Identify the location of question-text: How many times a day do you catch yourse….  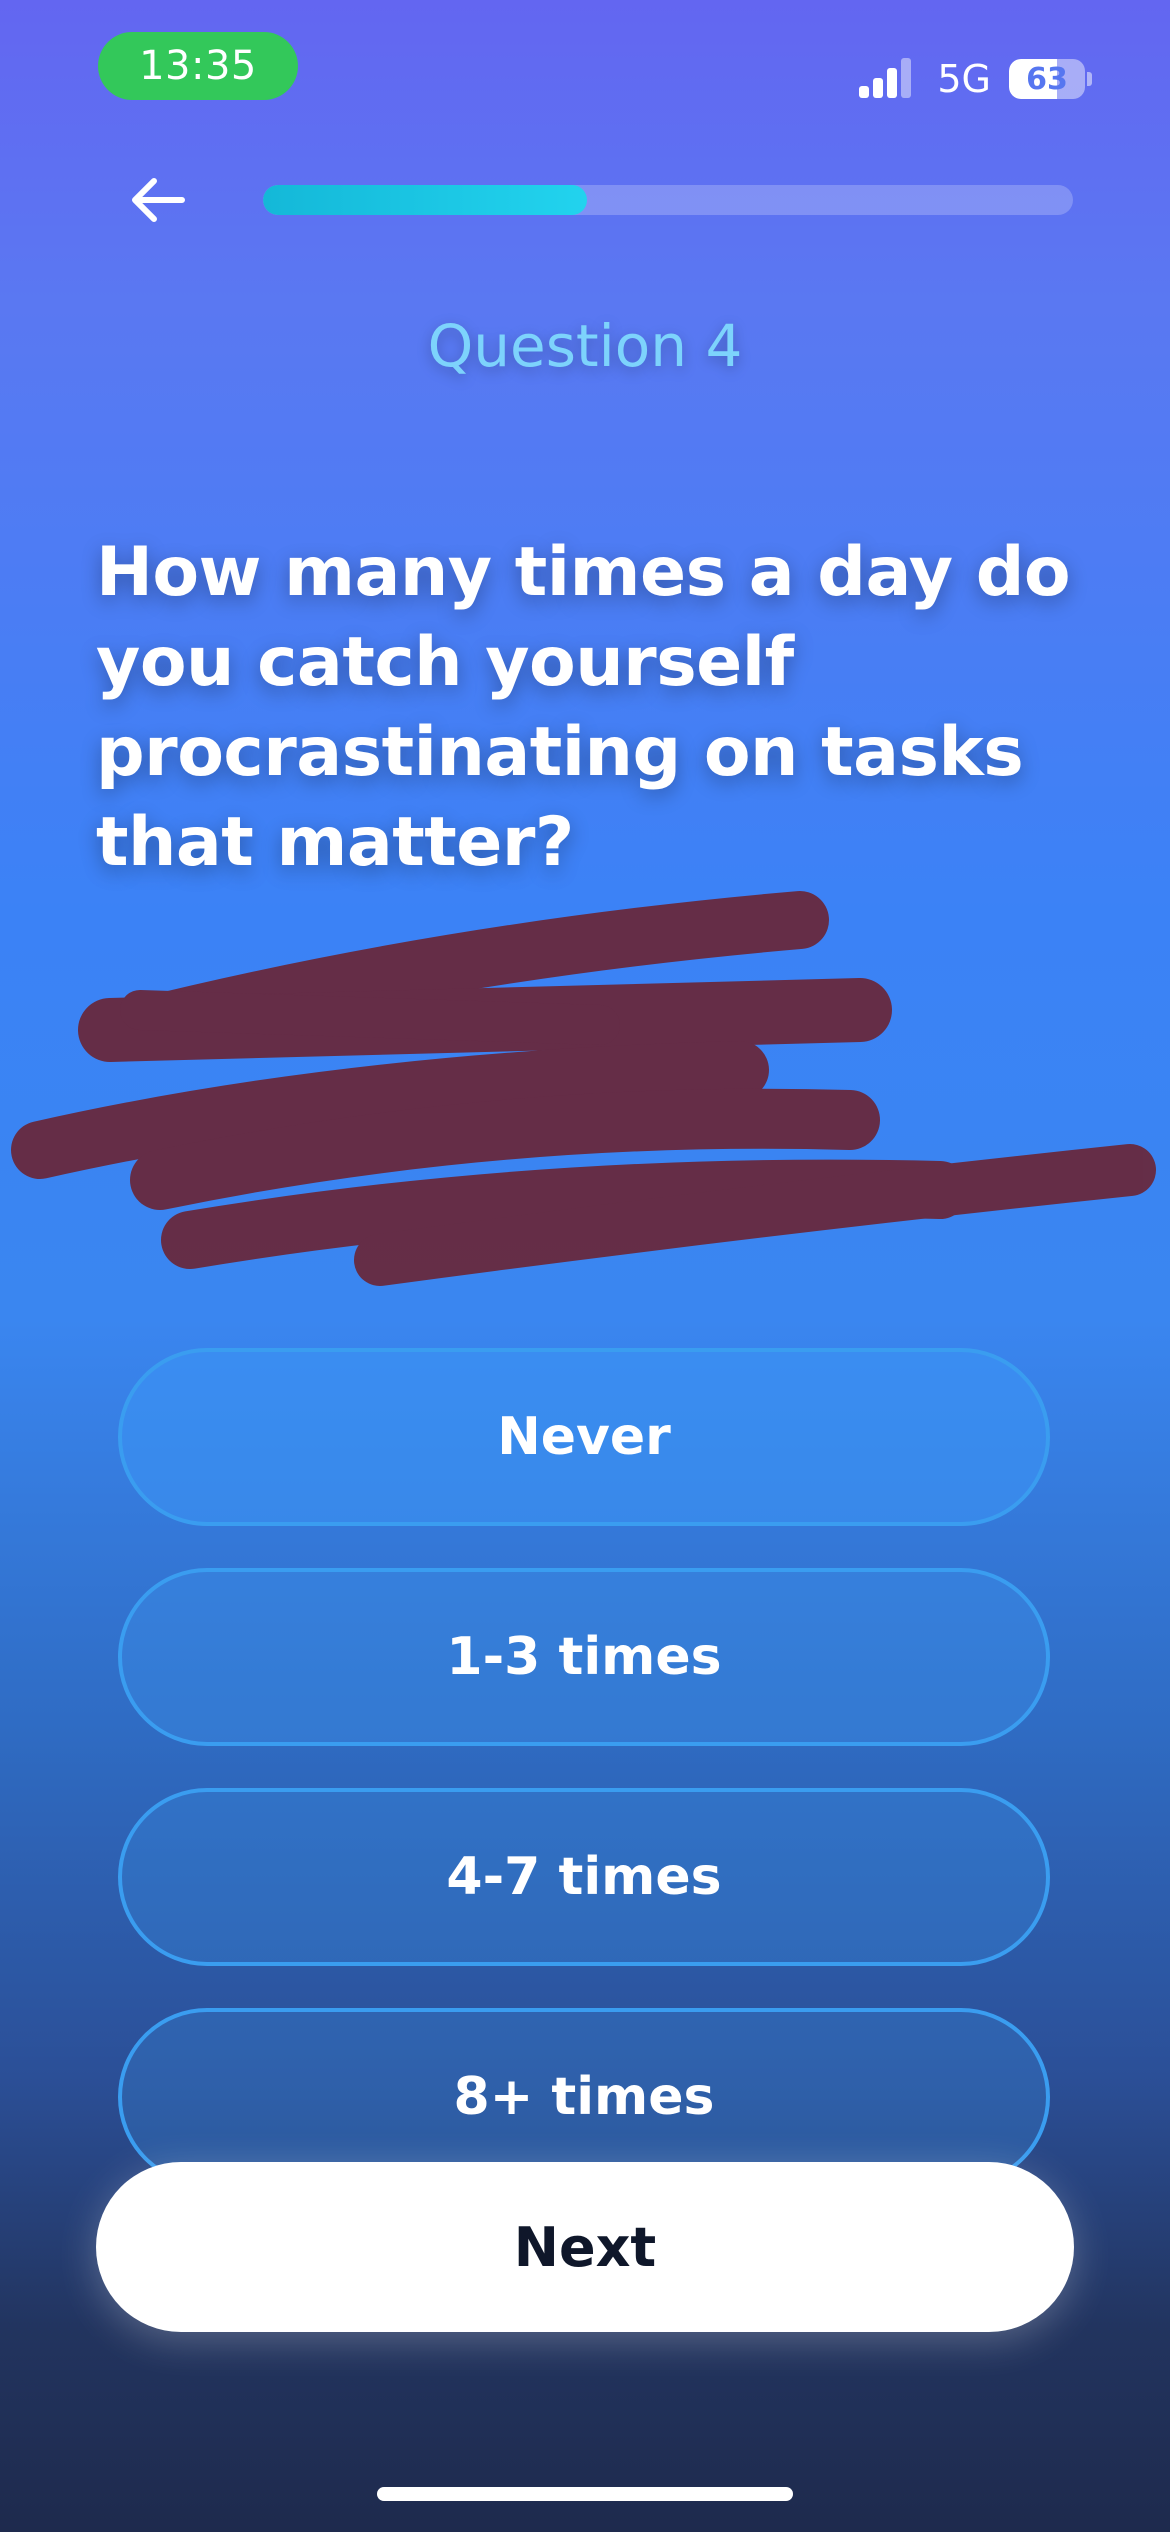
(583, 707).